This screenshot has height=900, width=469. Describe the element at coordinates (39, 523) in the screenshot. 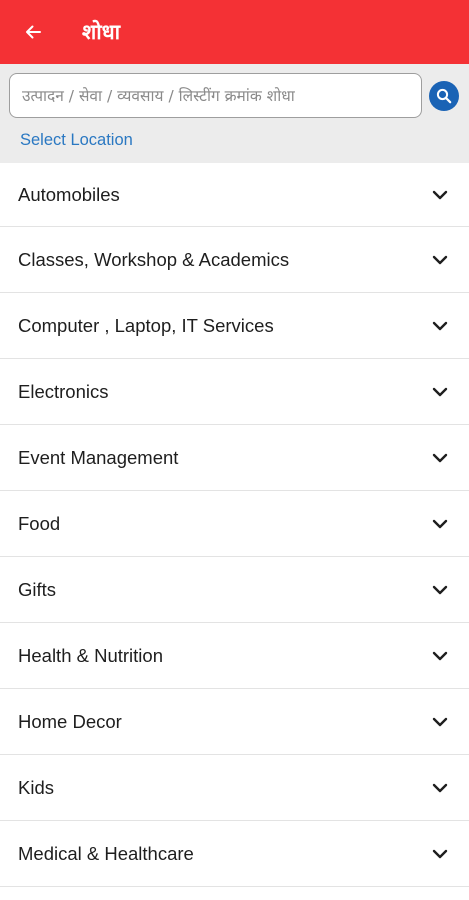

I see `category-label: Food` at that location.